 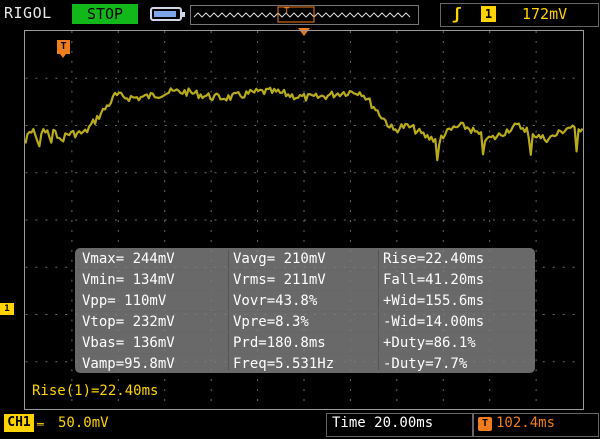 What do you see at coordinates (128, 364) in the screenshot?
I see `measurement-vamp: Vamp=95.8mV` at bounding box center [128, 364].